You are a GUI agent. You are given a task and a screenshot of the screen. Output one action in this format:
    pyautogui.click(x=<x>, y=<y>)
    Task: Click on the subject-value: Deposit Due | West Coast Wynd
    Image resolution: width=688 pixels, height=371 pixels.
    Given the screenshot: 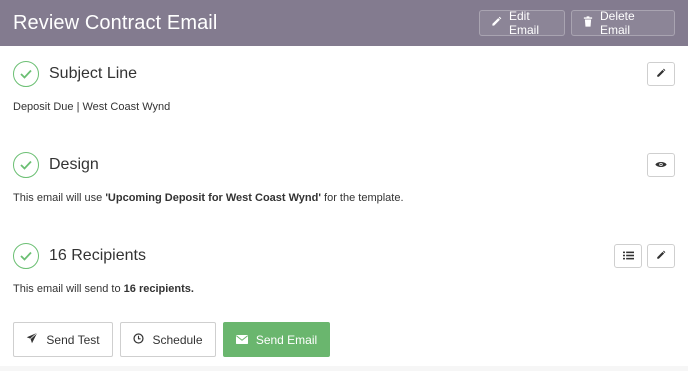 What is the action you would take?
    pyautogui.click(x=92, y=107)
    